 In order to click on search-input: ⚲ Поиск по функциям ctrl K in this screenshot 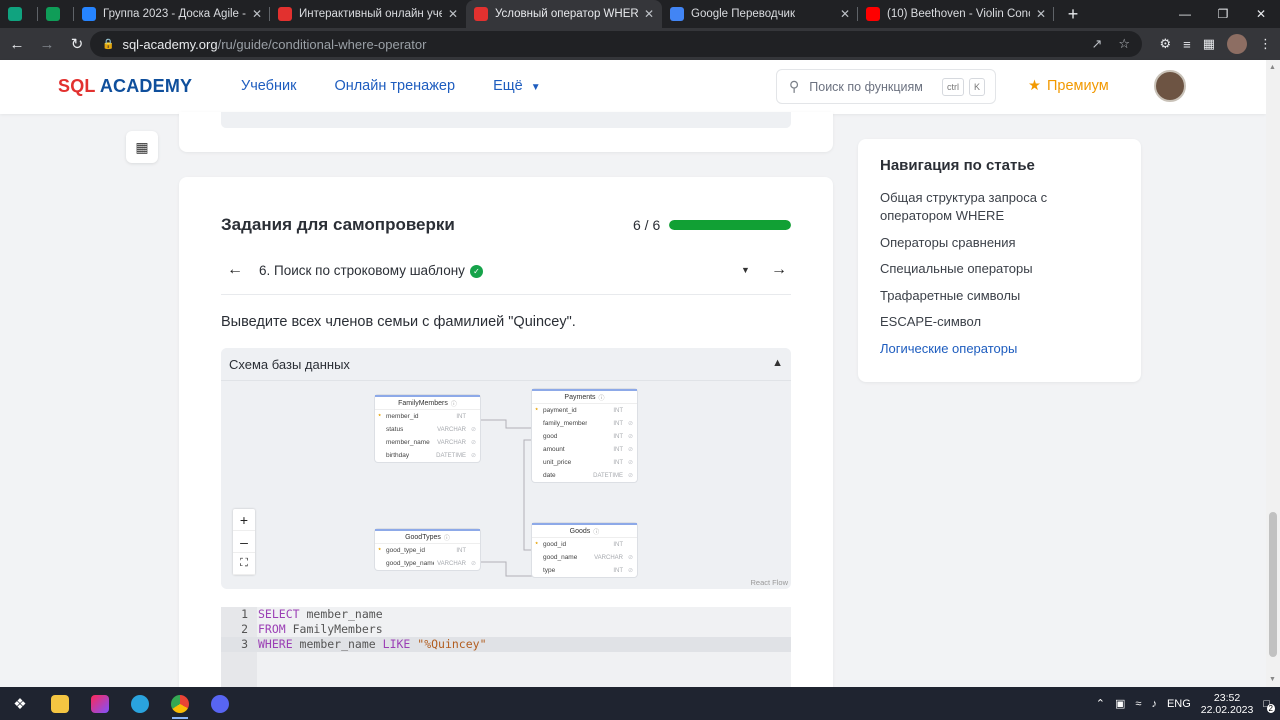, I will do `click(886, 86)`.